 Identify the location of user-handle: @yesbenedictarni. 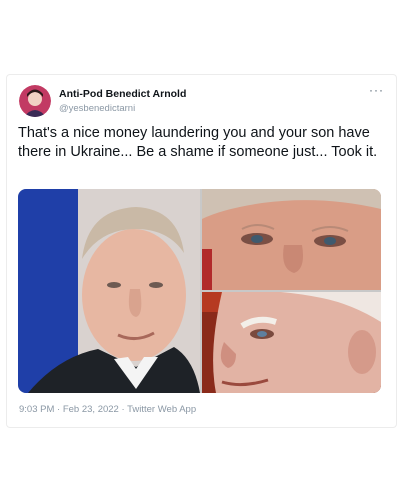
(97, 108).